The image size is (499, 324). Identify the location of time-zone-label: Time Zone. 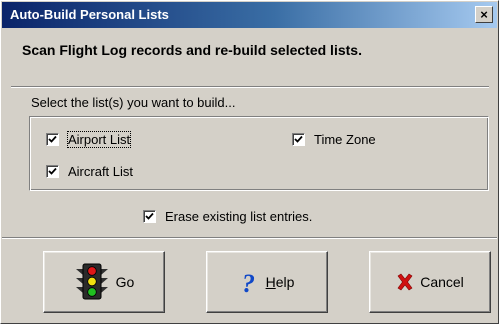
(345, 139).